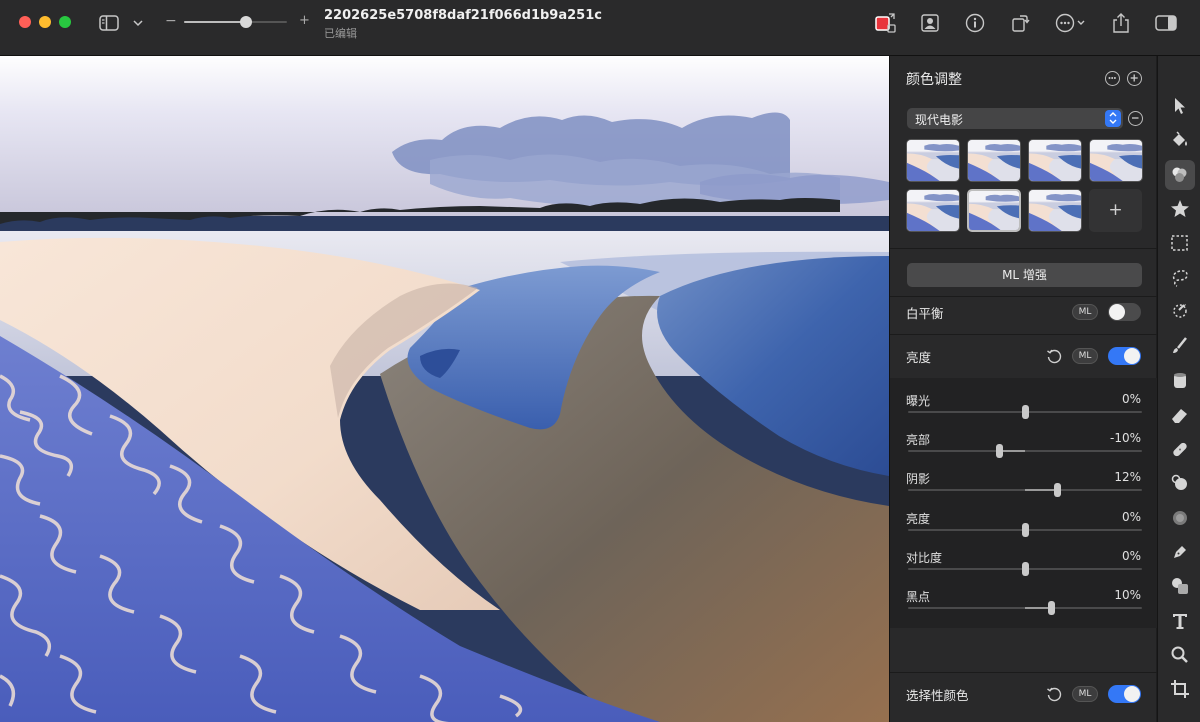  Describe the element at coordinates (1085, 694) in the screenshot. I see `selective-color-ml-button: ML` at that location.